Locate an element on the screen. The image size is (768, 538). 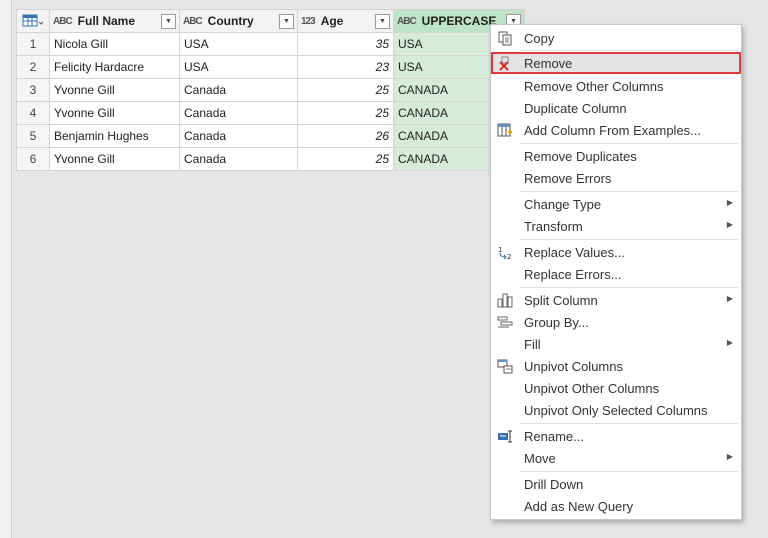
column-header-age: 123 Age ▼ is located at coordinates (345, 21).